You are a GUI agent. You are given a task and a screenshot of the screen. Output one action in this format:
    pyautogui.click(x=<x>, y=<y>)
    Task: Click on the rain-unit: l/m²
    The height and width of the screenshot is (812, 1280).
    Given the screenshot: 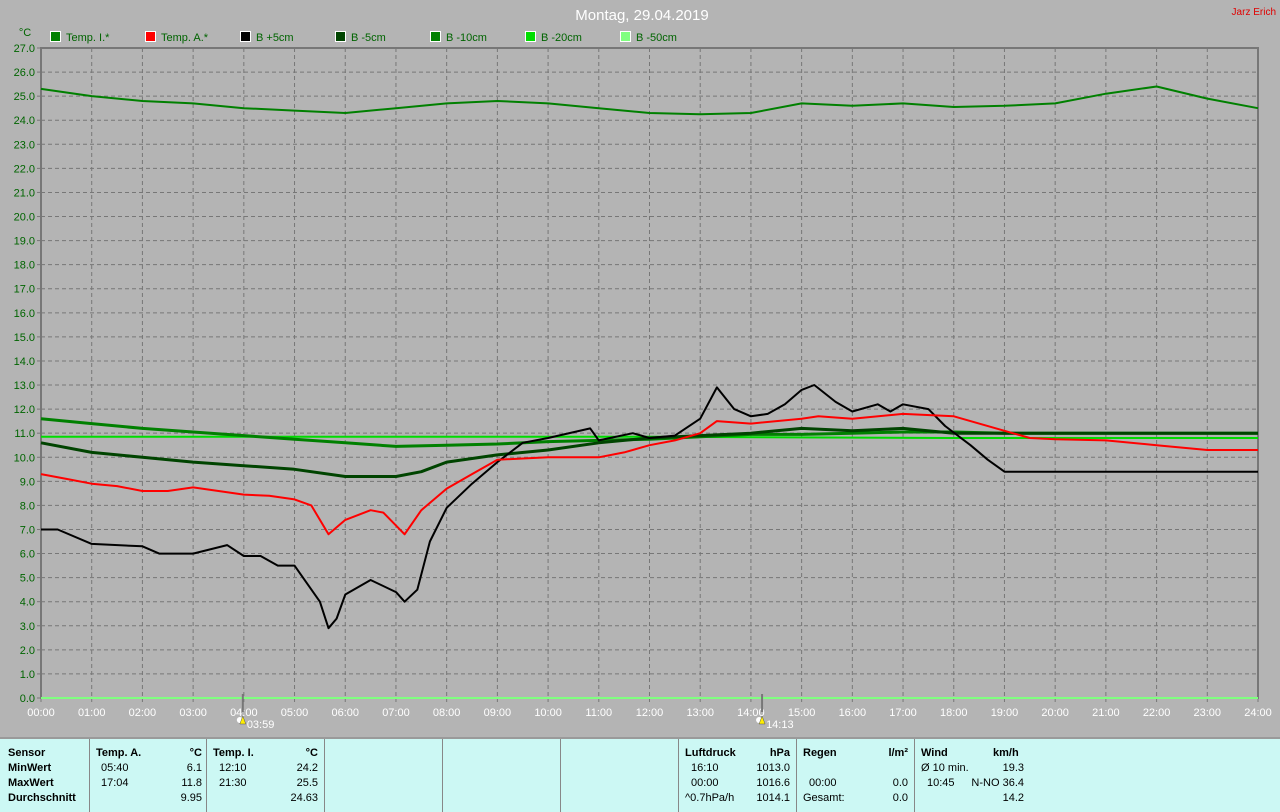 What is the action you would take?
    pyautogui.click(x=898, y=753)
    